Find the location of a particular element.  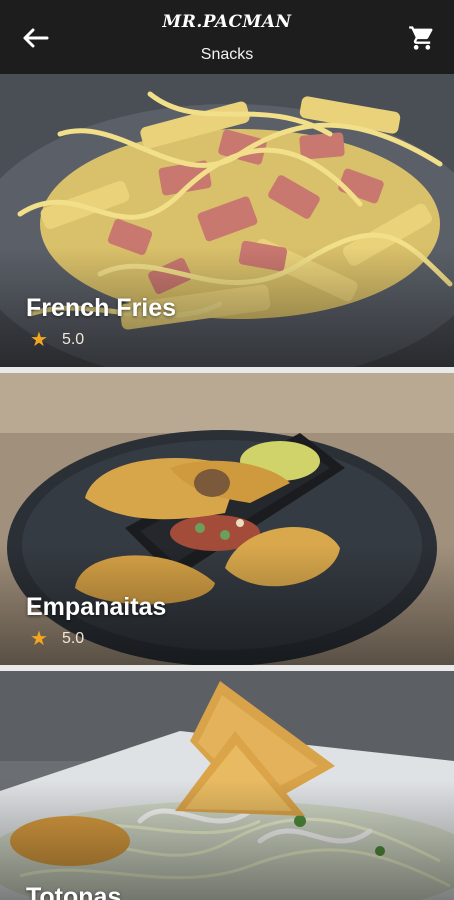

brand-logo: MR.PACMAN is located at coordinates (227, 22).